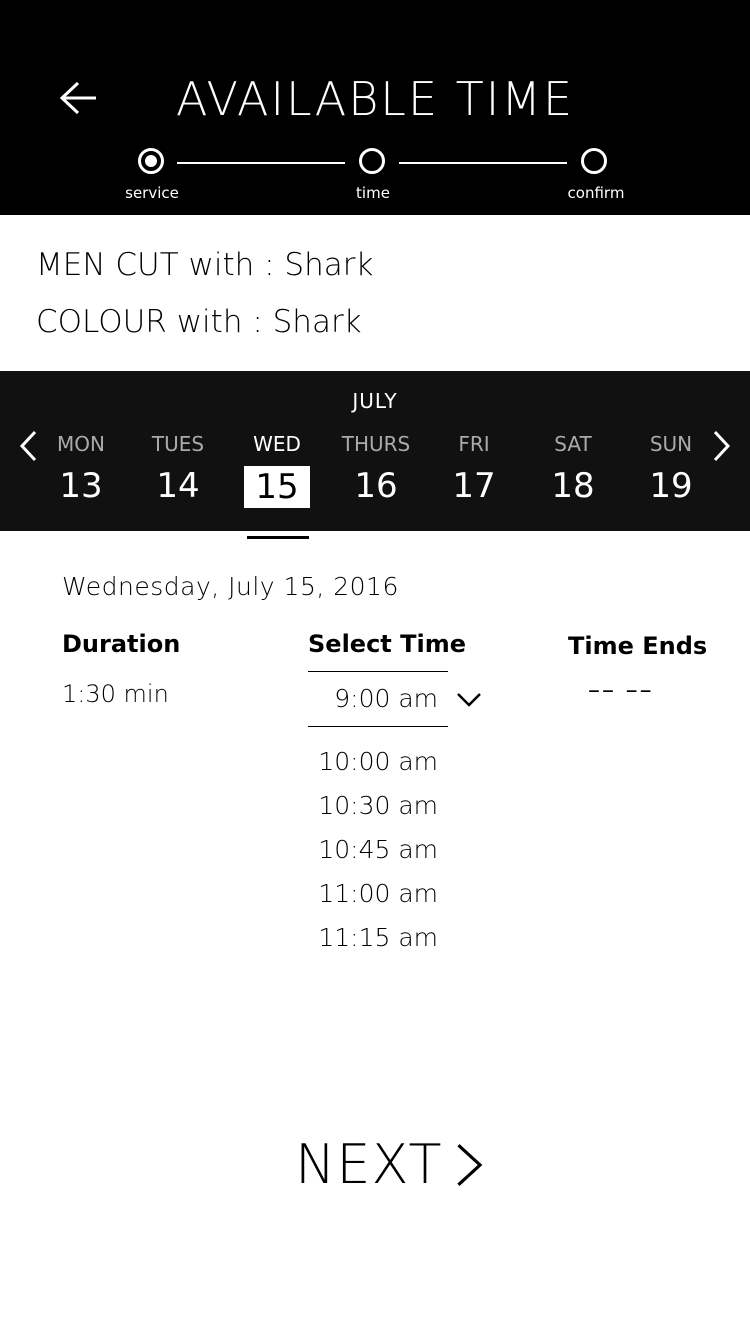 The width and height of the screenshot is (750, 1334). I want to click on day-thurs: THURS 16, so click(376, 468).